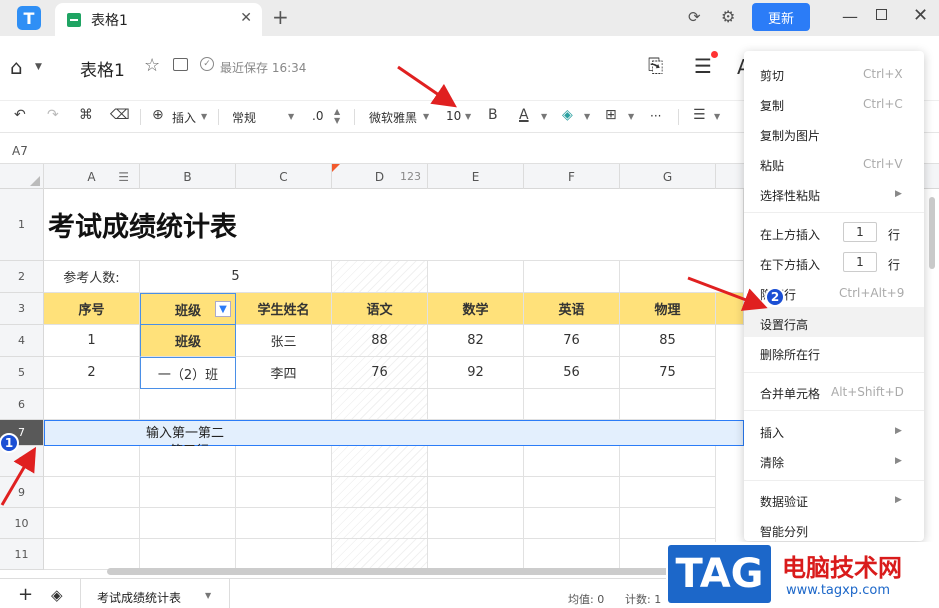 The height and width of the screenshot is (608, 939). I want to click on arrow-font-size, so click(427, 86).